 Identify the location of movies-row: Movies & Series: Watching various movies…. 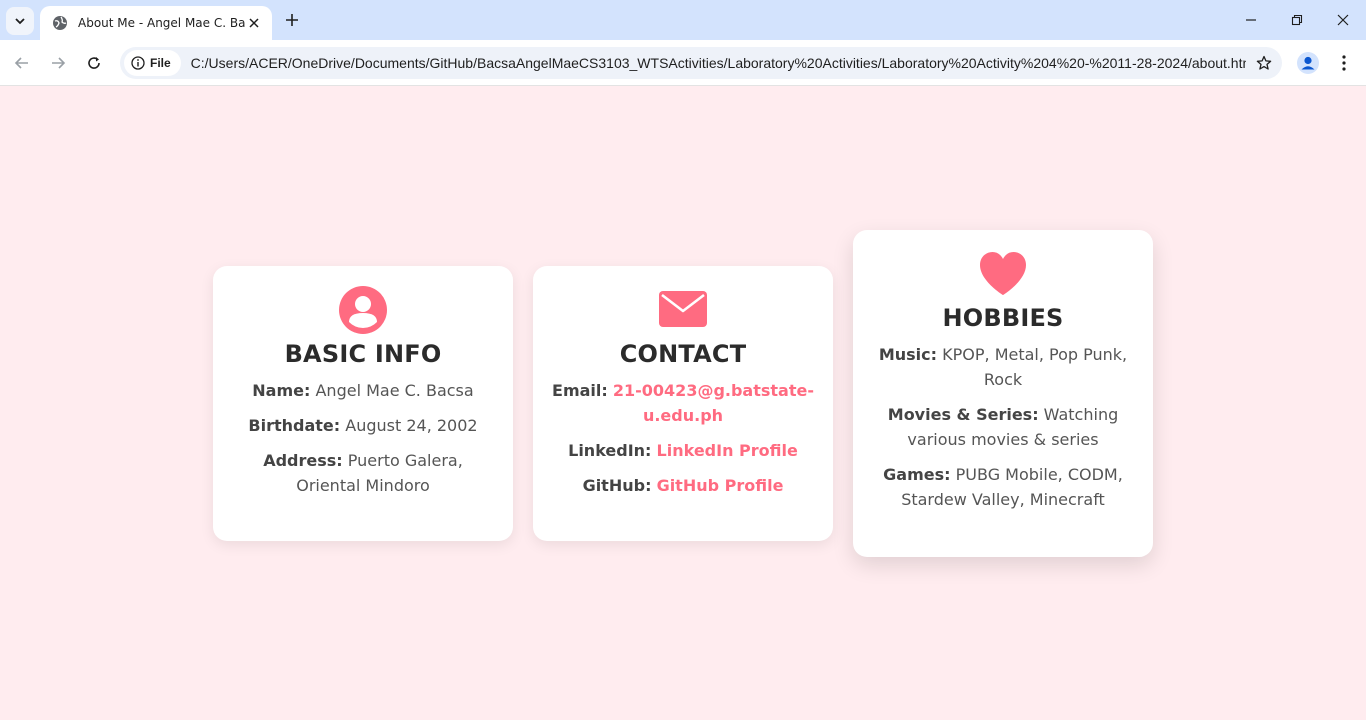
(1003, 427).